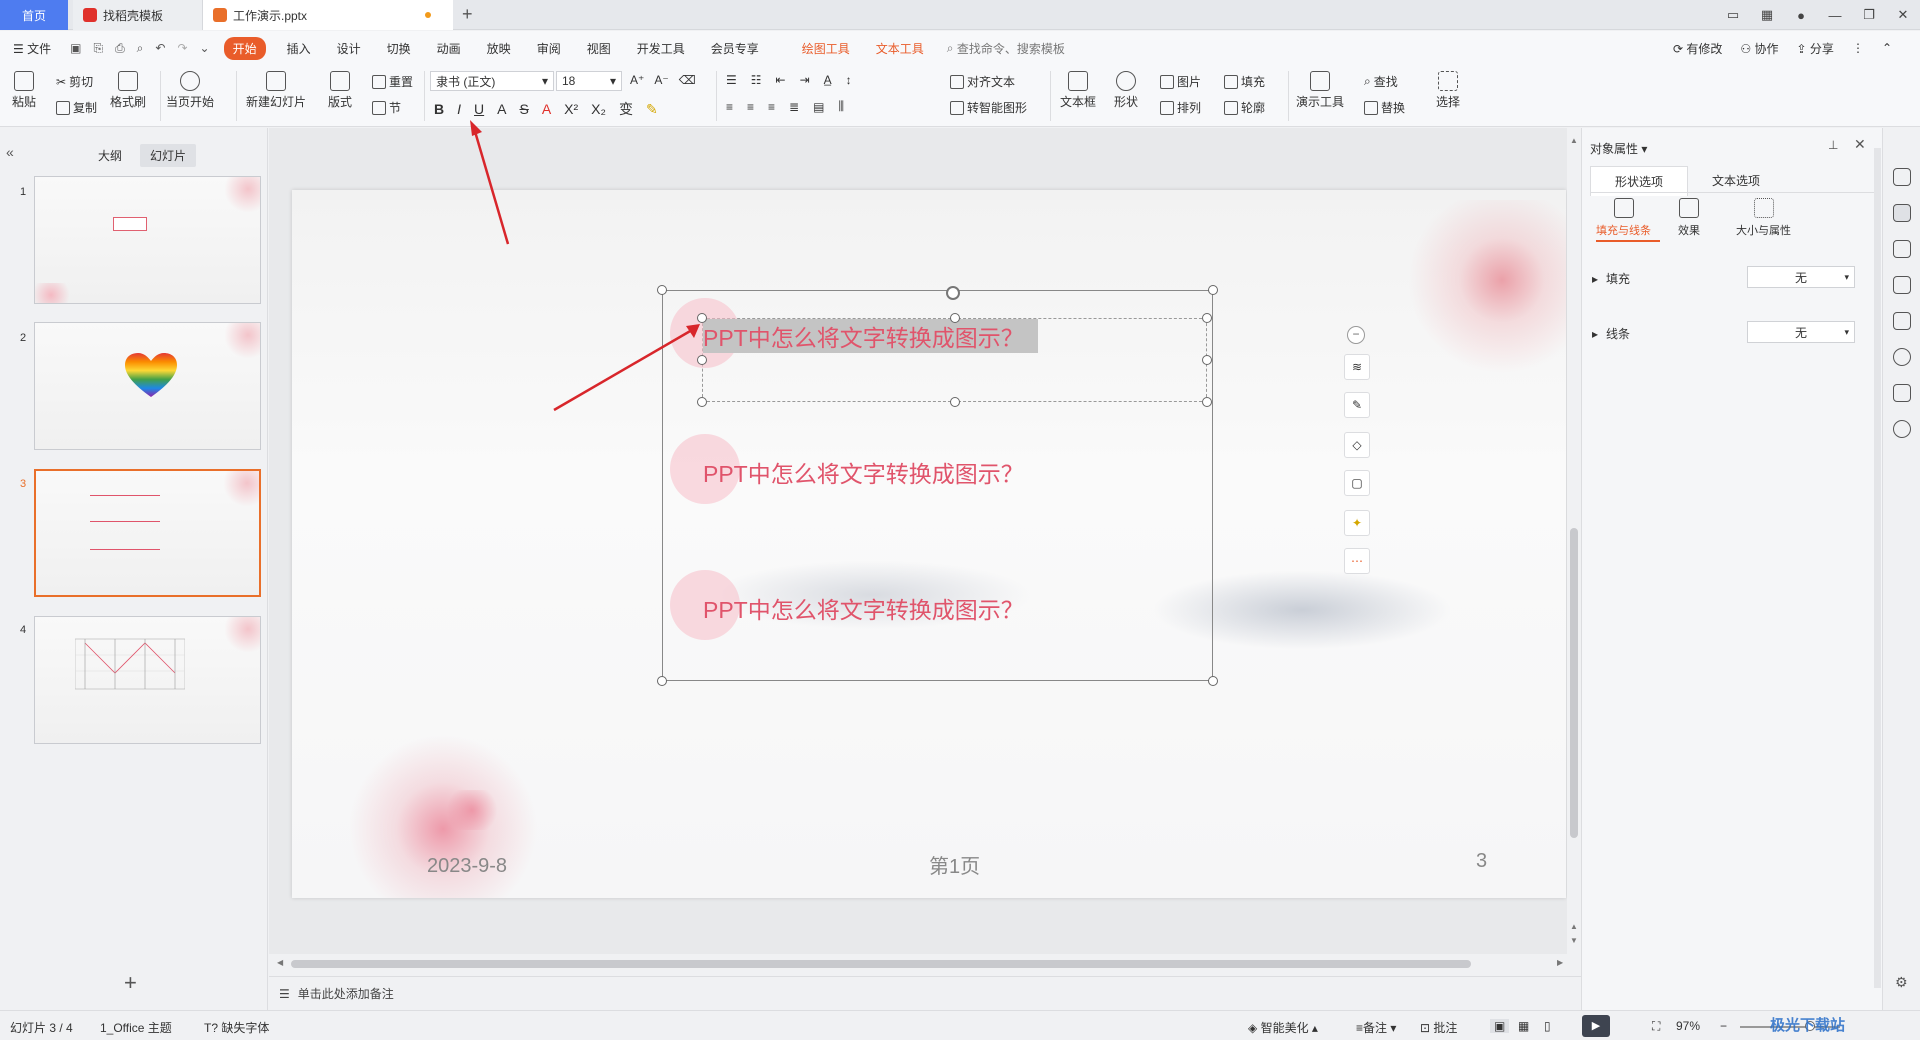 This screenshot has width=1920, height=1040. I want to click on more-icon: ⋮, so click(1858, 48).